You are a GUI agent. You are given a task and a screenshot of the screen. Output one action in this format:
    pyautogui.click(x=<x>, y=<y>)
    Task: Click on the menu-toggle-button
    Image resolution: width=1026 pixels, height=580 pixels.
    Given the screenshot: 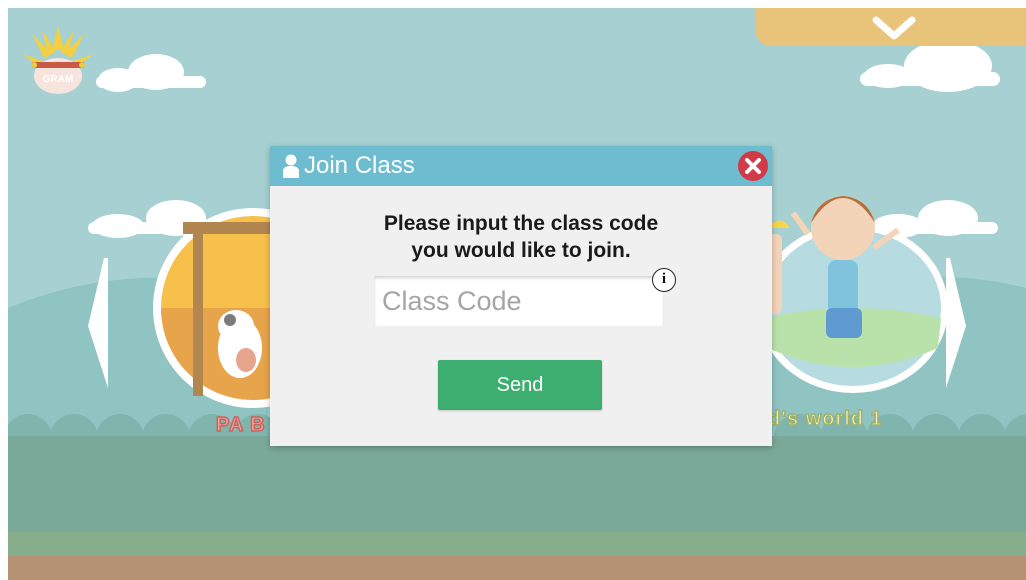 What is the action you would take?
    pyautogui.click(x=891, y=27)
    